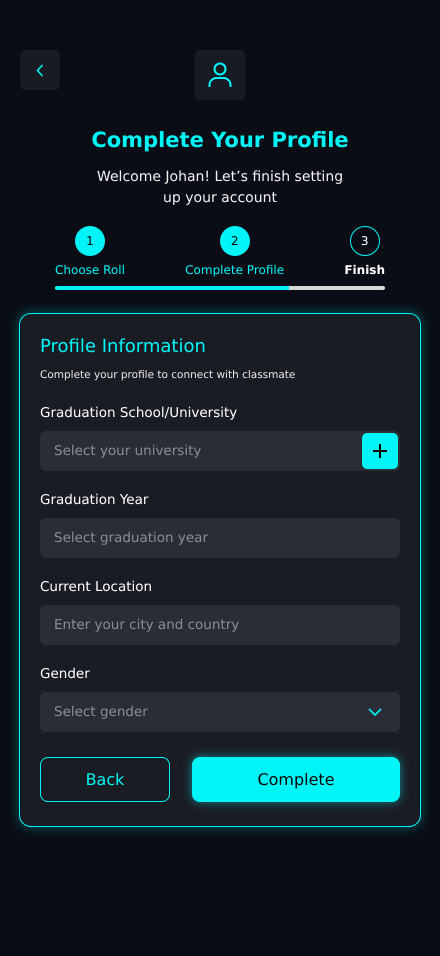 The image size is (440, 956). I want to click on field-label: Graduation School/University, so click(139, 413).